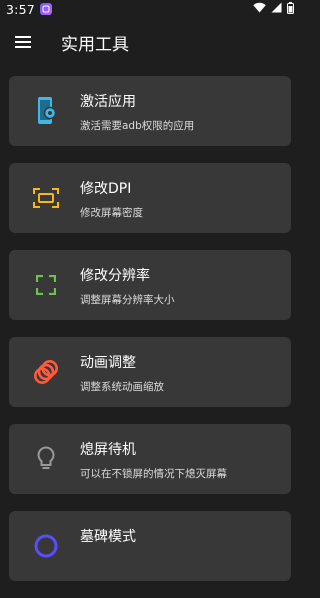 The height and width of the screenshot is (598, 320). I want to click on tool-title: 修改DPI, so click(106, 189).